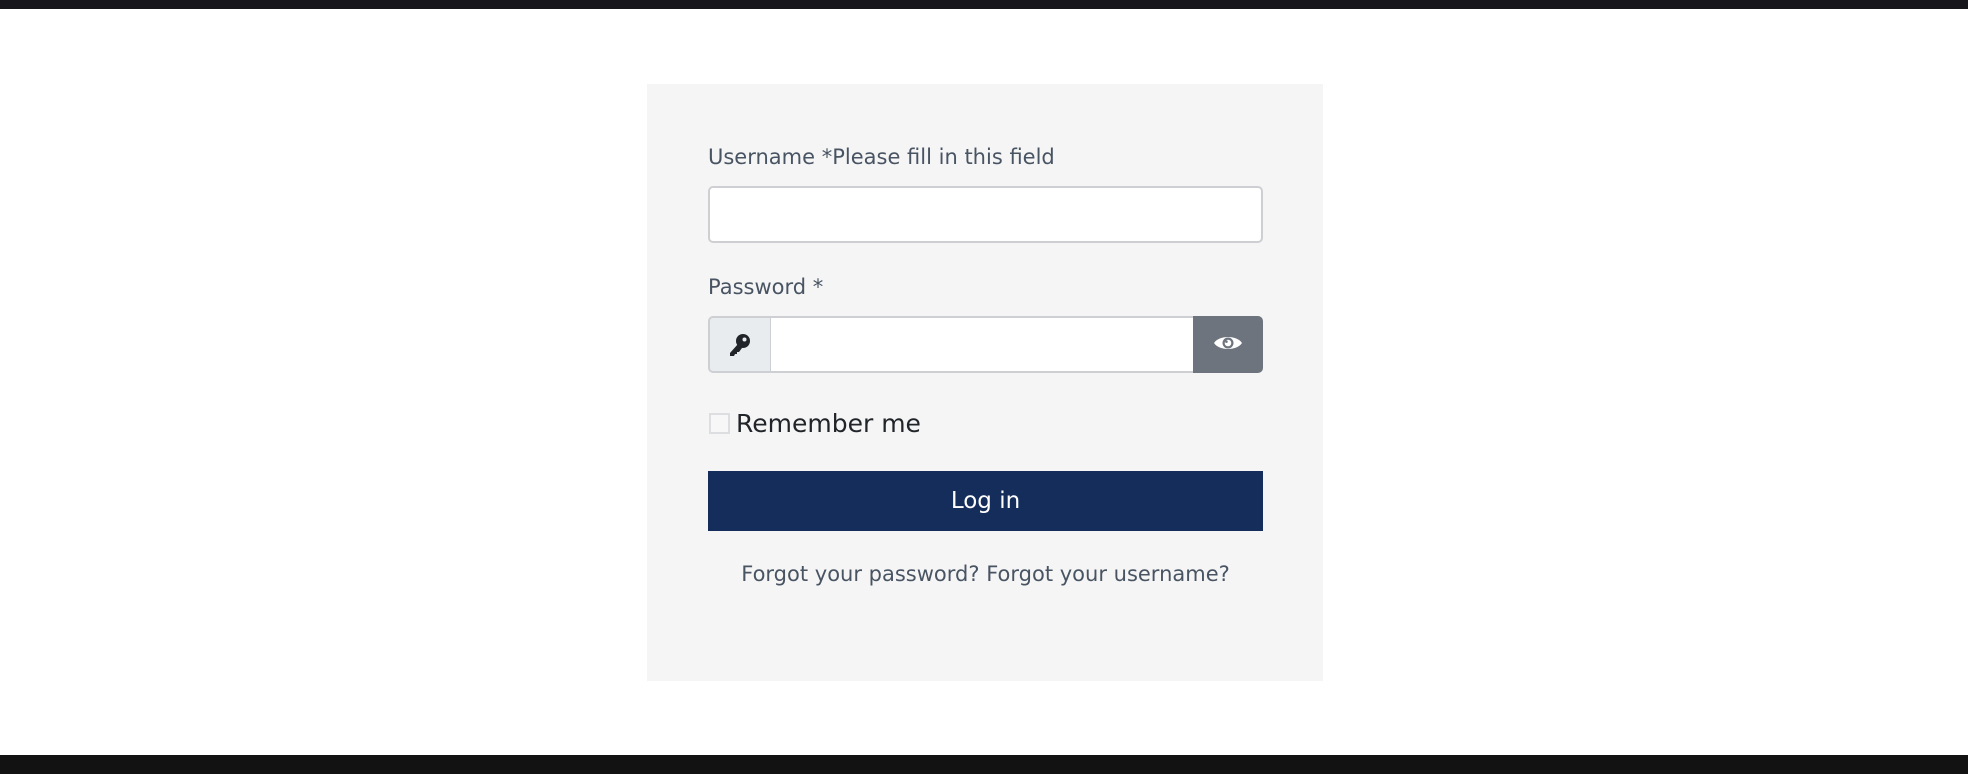  I want to click on login-button: Log in, so click(985, 501).